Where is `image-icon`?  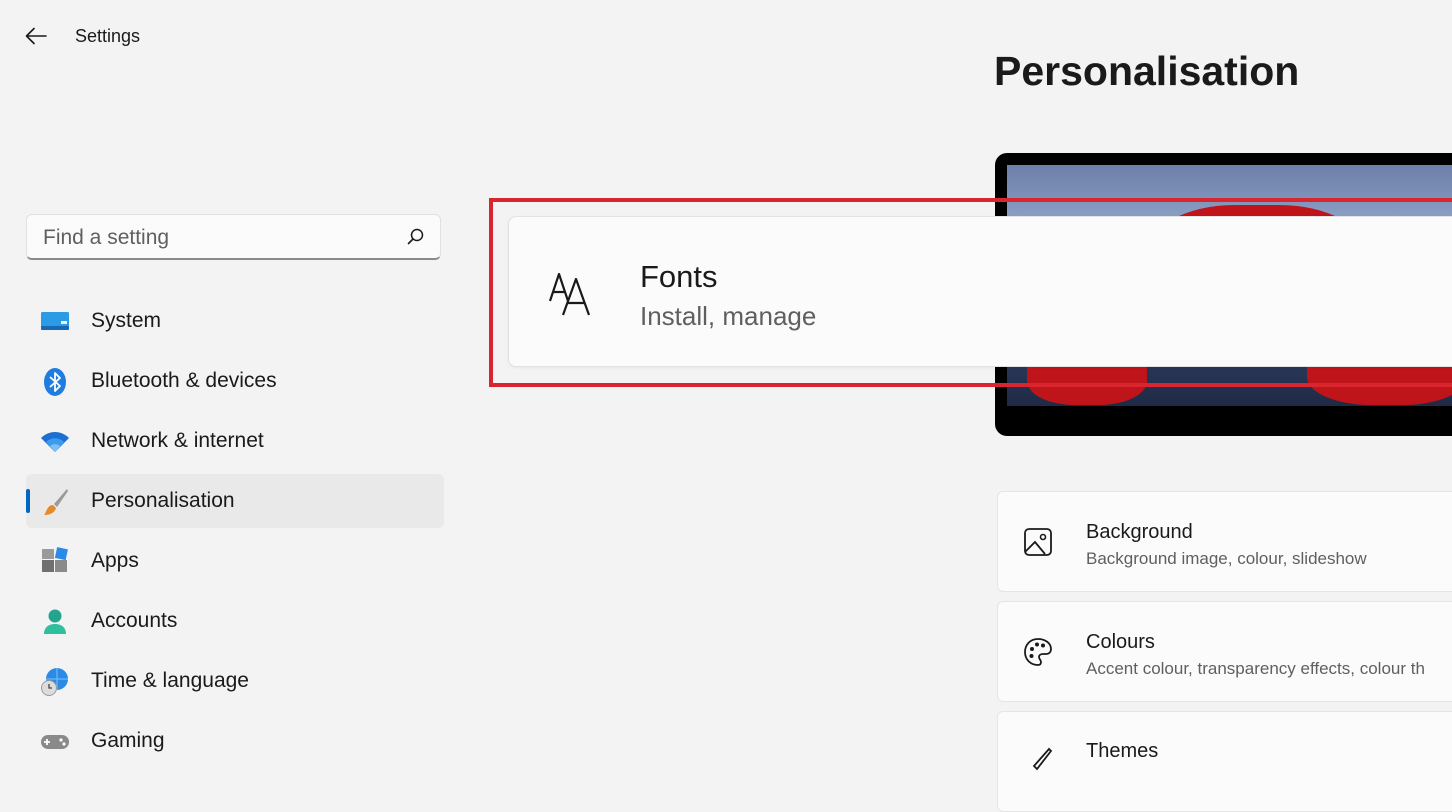
image-icon is located at coordinates (1038, 542).